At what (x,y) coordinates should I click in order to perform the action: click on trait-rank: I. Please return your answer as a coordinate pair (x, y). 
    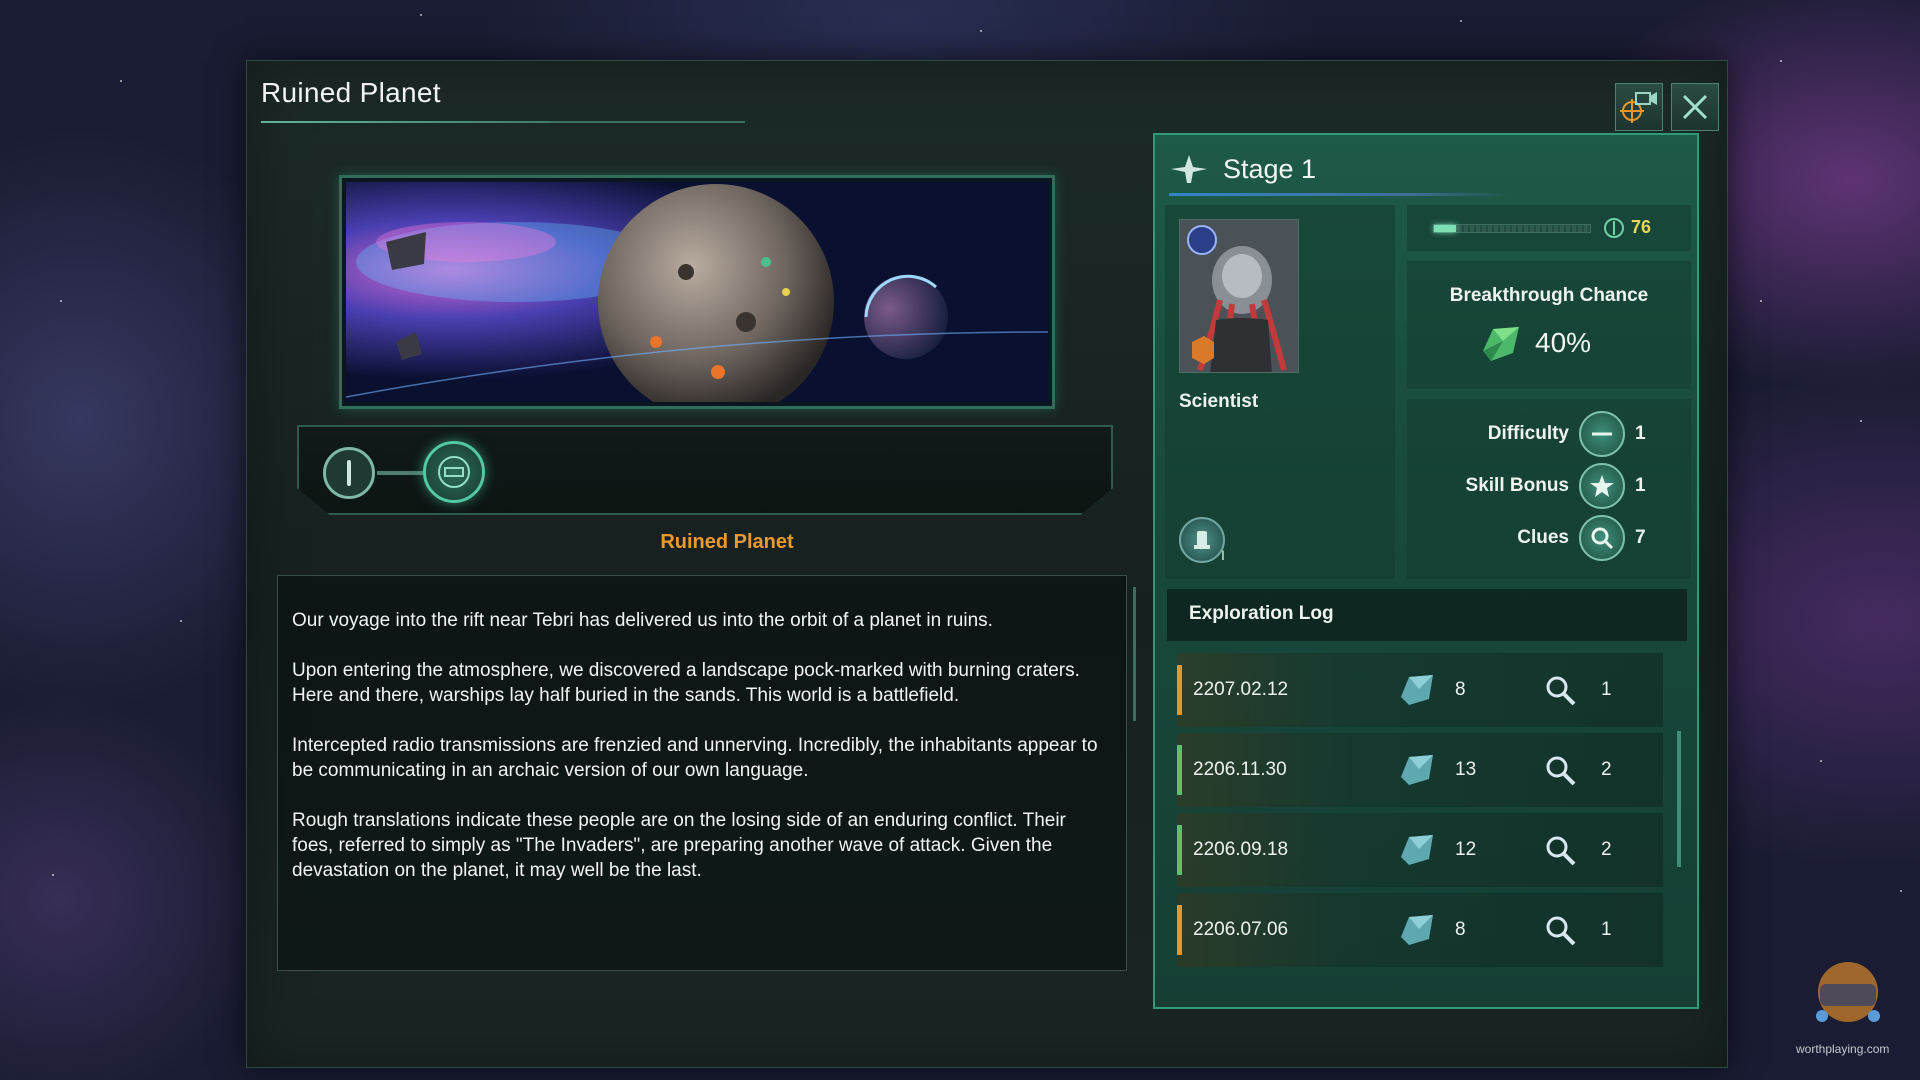
    Looking at the image, I should click on (1223, 555).